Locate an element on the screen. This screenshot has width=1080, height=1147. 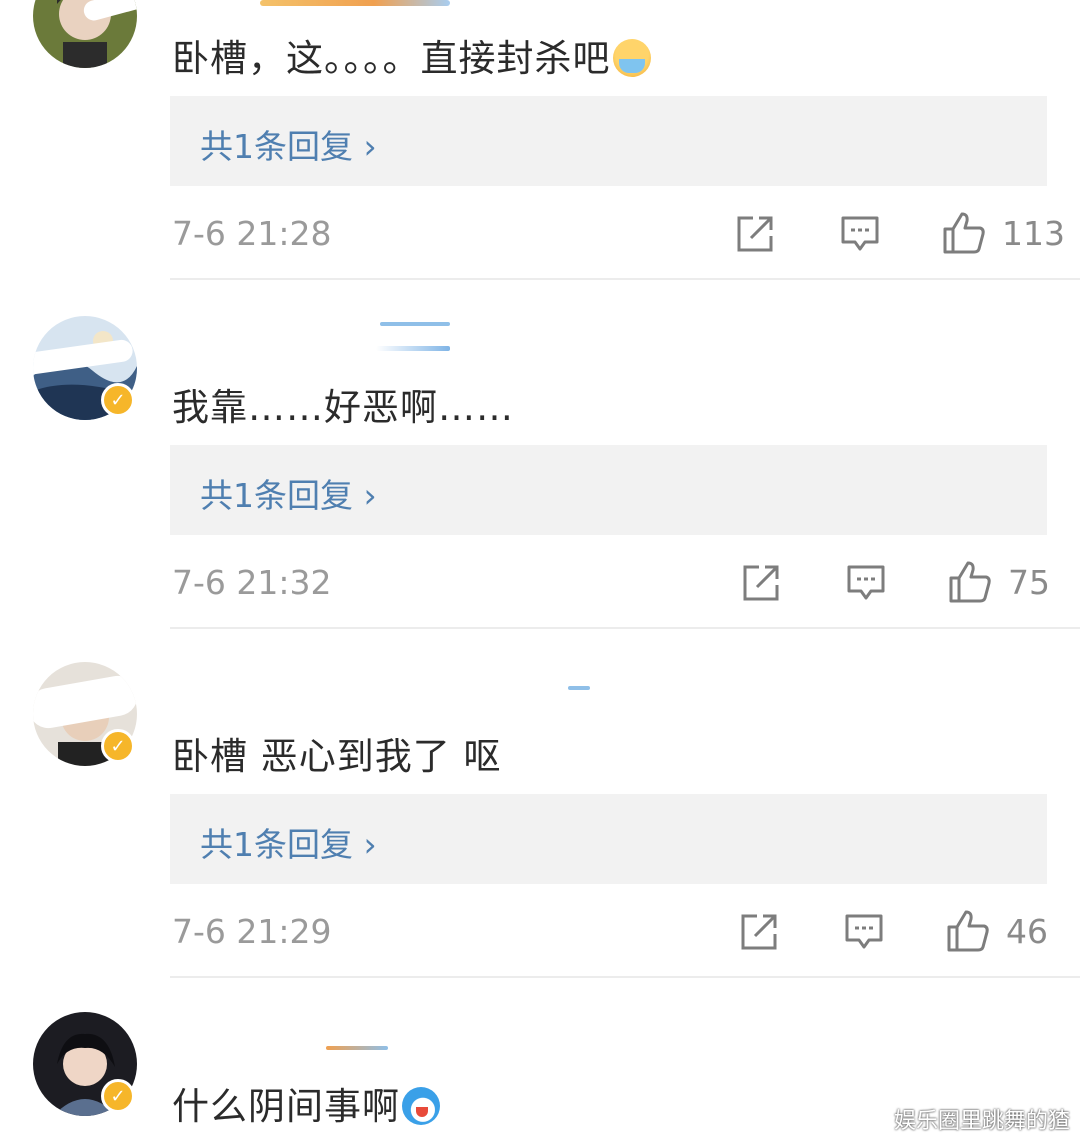
cold-sweat-emoji is located at coordinates (631, 58).